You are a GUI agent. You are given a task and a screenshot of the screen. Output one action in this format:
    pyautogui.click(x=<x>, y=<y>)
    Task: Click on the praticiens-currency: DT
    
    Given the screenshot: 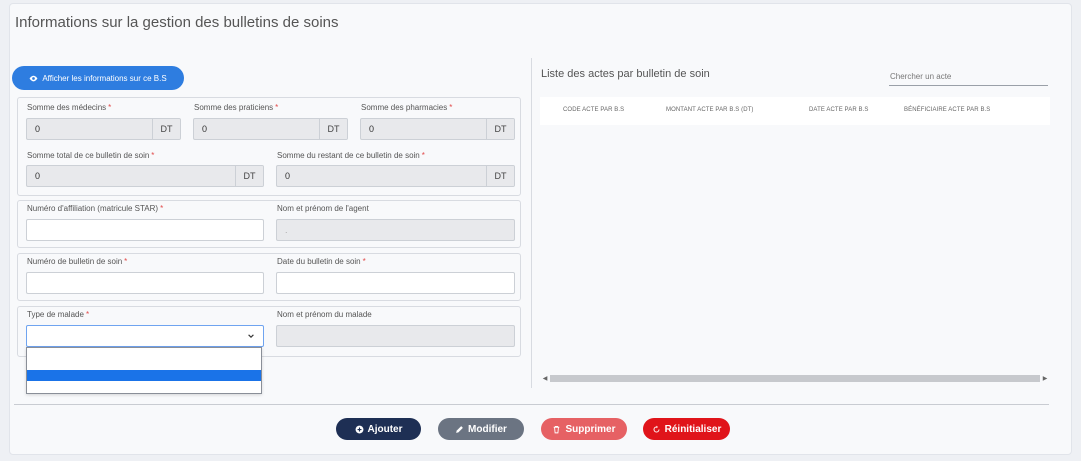 What is the action you would take?
    pyautogui.click(x=333, y=129)
    